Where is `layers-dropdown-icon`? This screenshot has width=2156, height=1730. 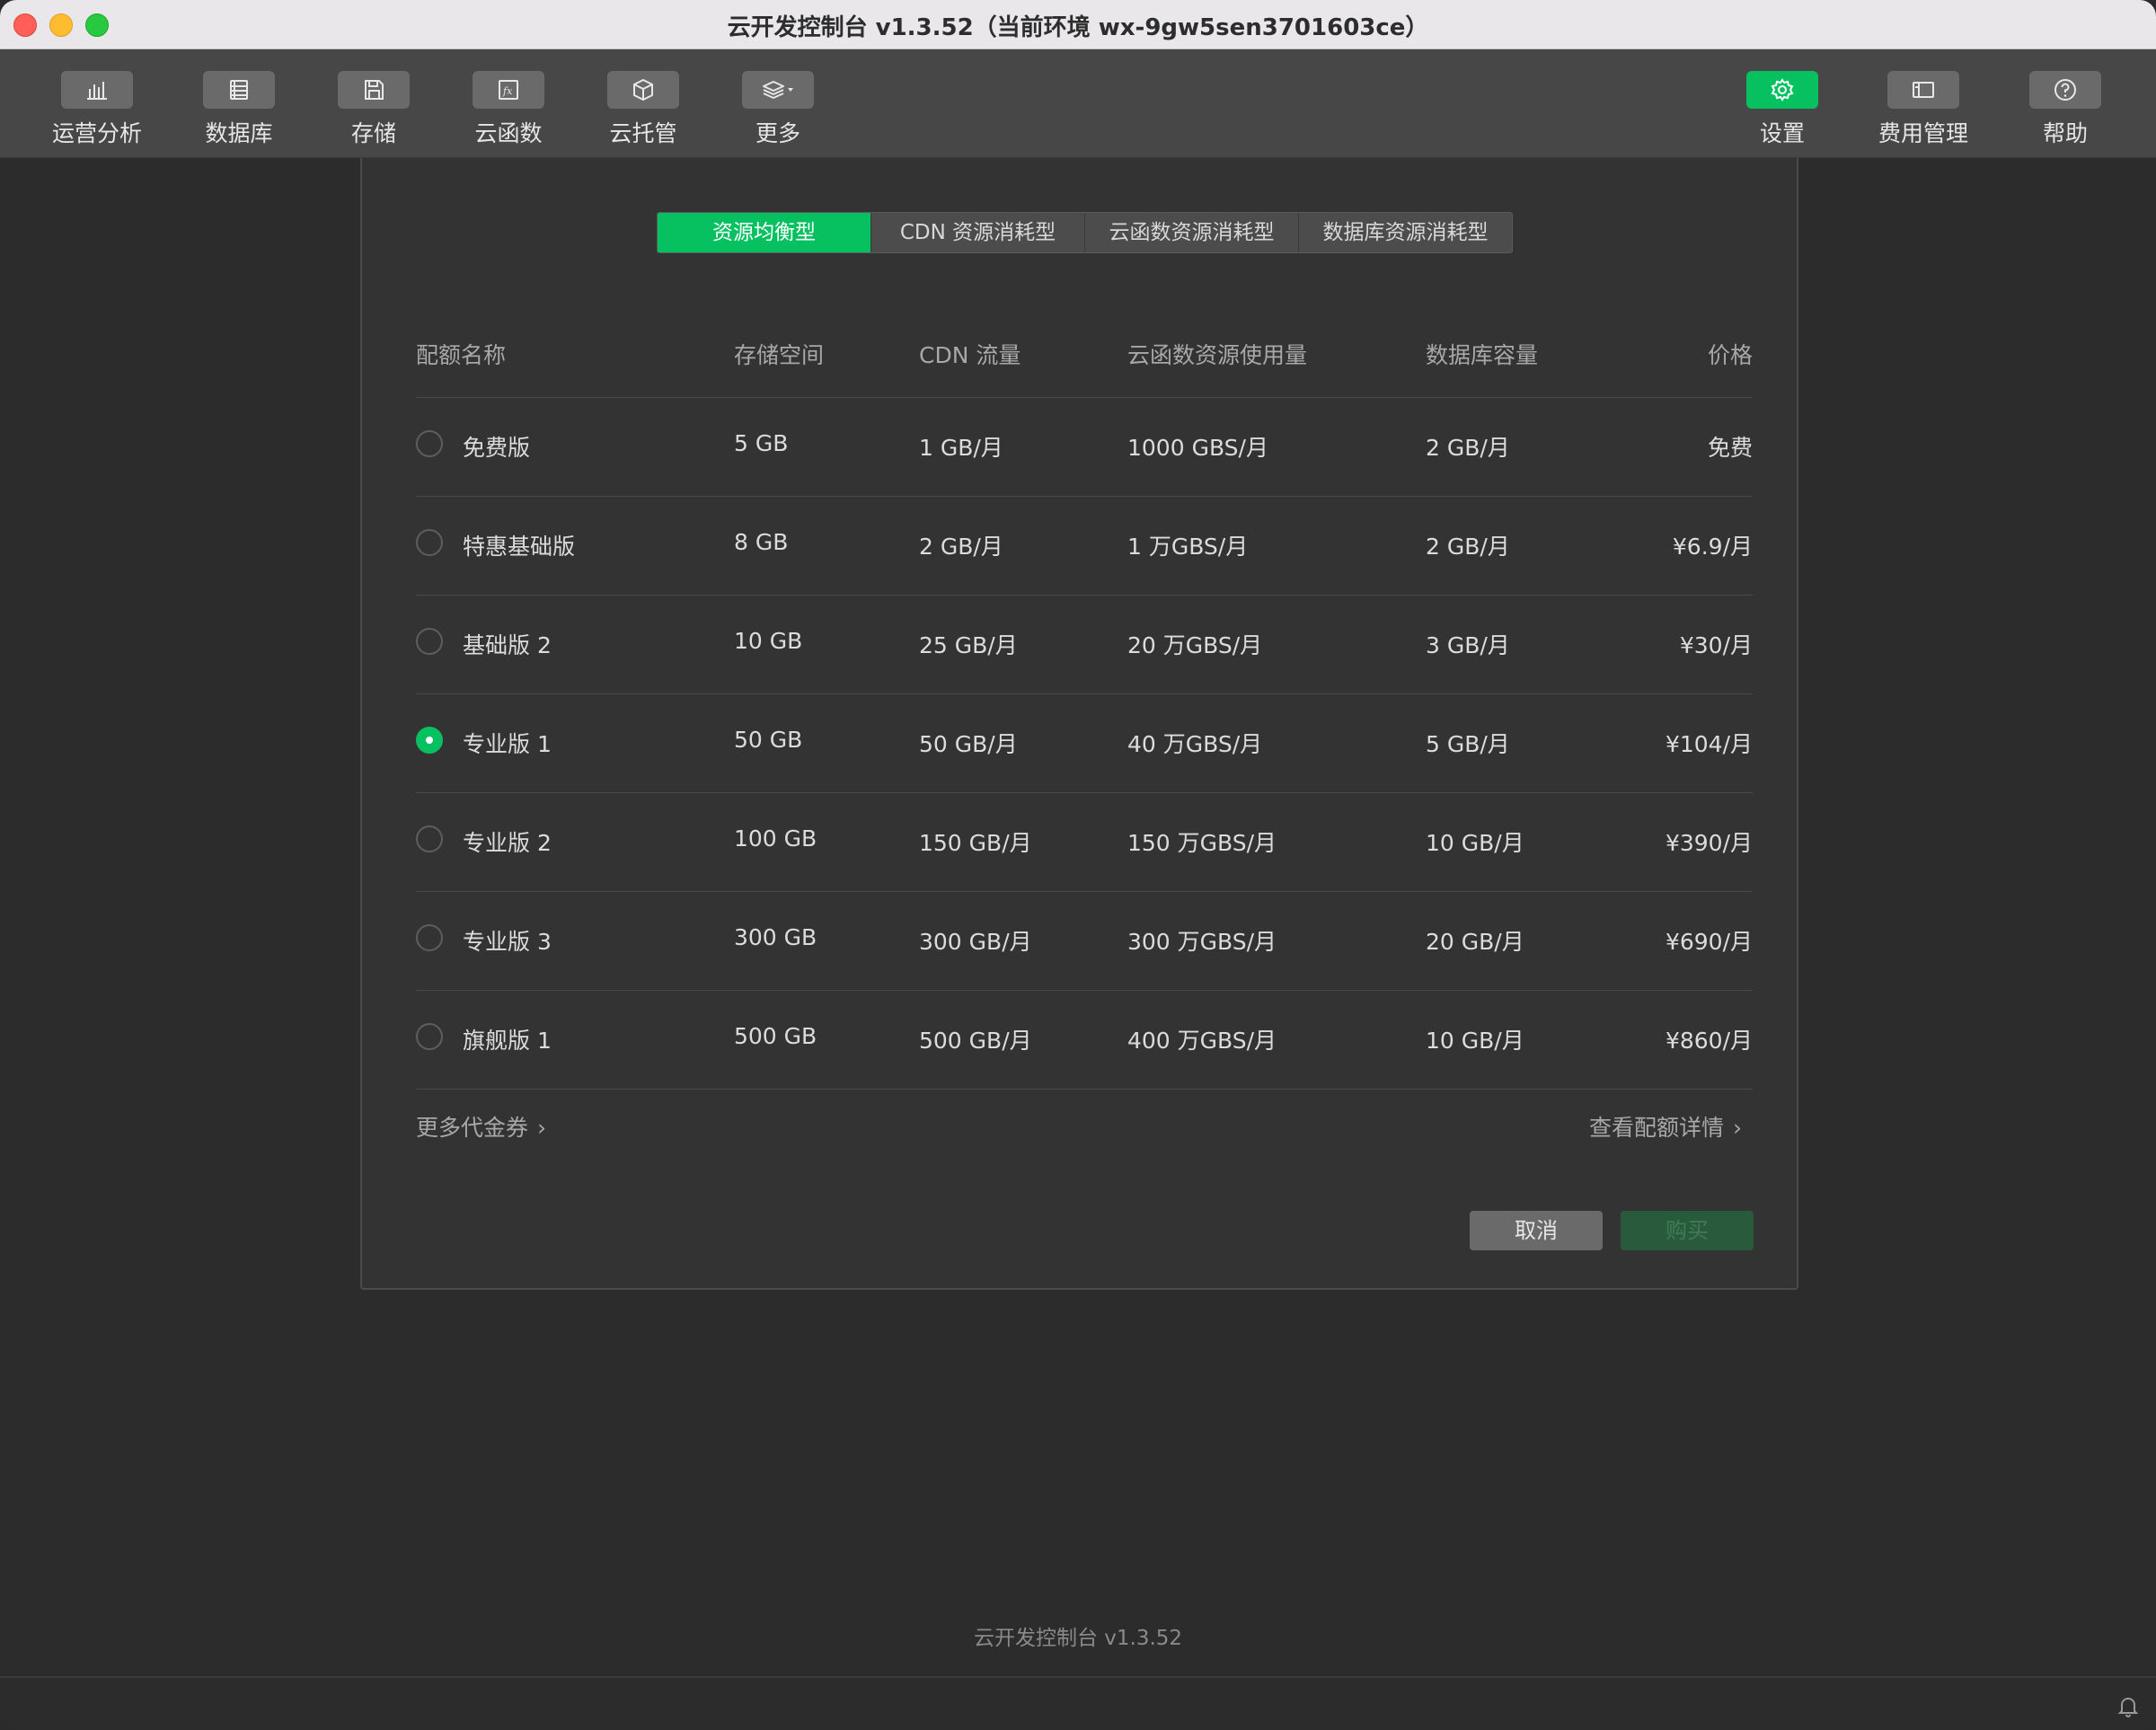 layers-dropdown-icon is located at coordinates (778, 90).